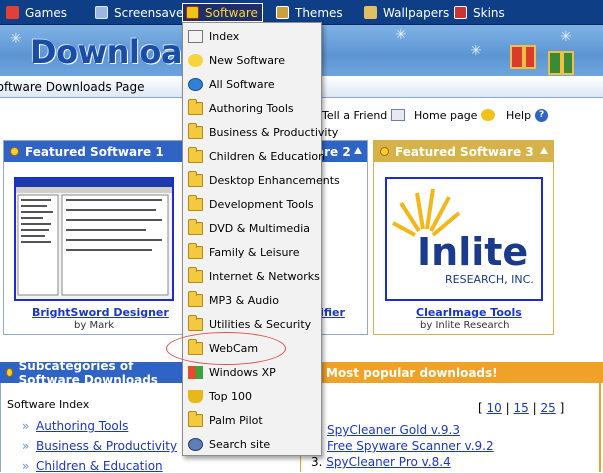 Image resolution: width=603 pixels, height=473 pixels. Describe the element at coordinates (252, 300) in the screenshot. I see `menu-item-mp3-audio: MP3 & Audio` at that location.